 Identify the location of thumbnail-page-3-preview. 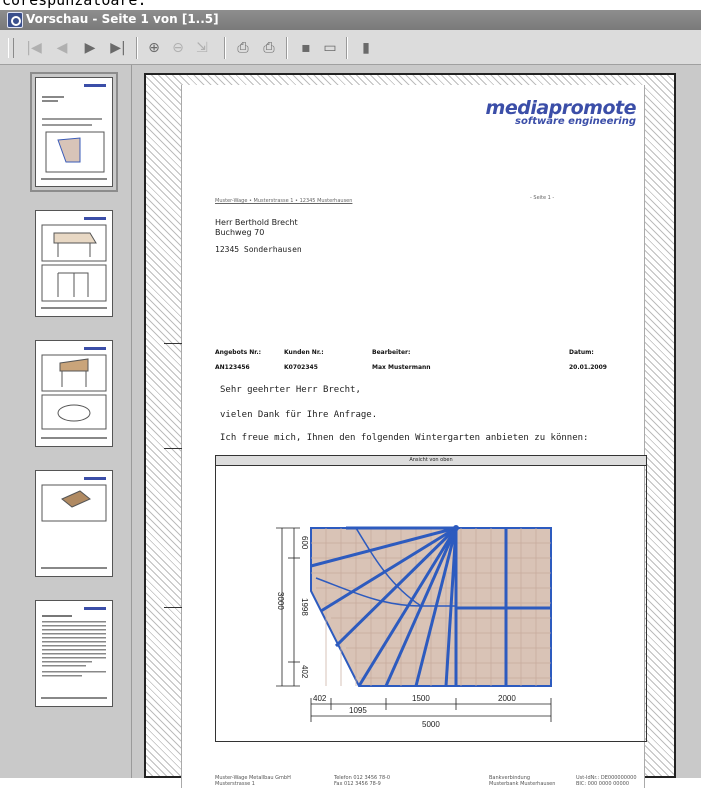
(74, 393).